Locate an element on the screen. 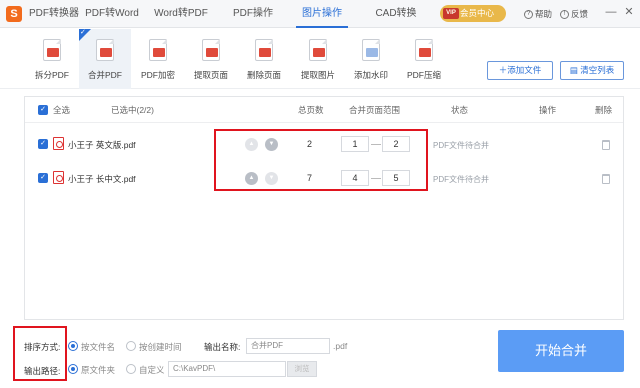 This screenshot has height=388, width=640. feedback-button: ! 反馈 is located at coordinates (574, 14).